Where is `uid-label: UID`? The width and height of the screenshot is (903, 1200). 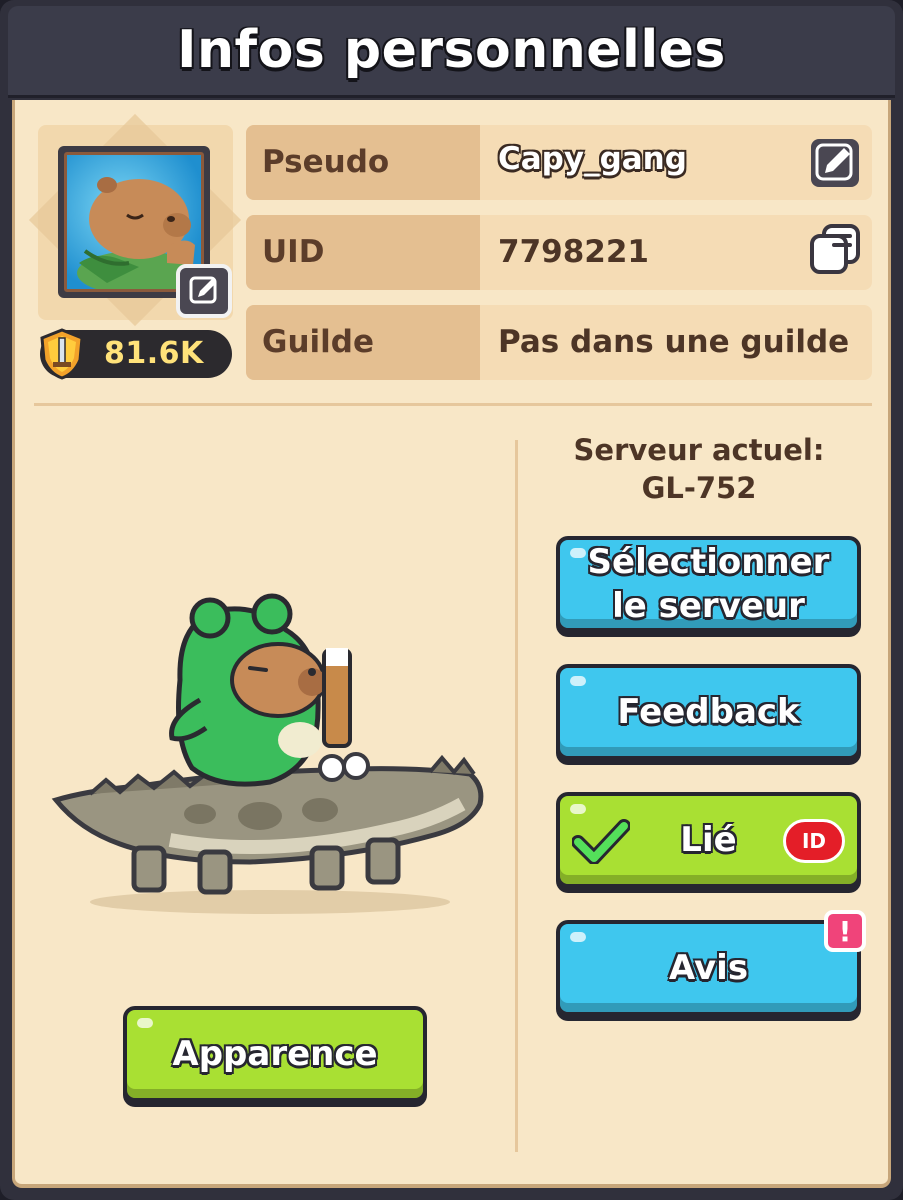 uid-label: UID is located at coordinates (293, 252).